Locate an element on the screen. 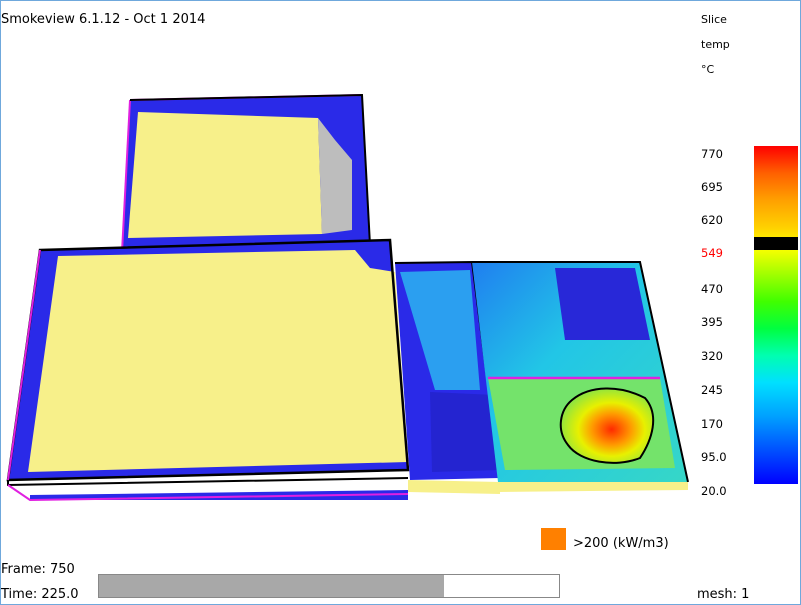  time-slider is located at coordinates (329, 586).